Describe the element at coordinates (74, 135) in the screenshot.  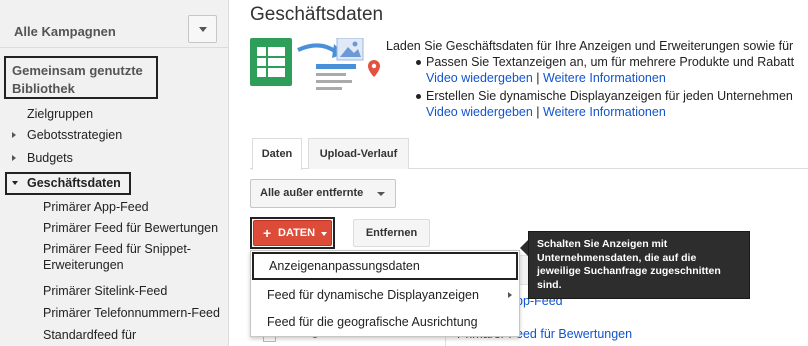
I see `sidebar-item-gebotsstrategien: Gebotsstrategien` at that location.